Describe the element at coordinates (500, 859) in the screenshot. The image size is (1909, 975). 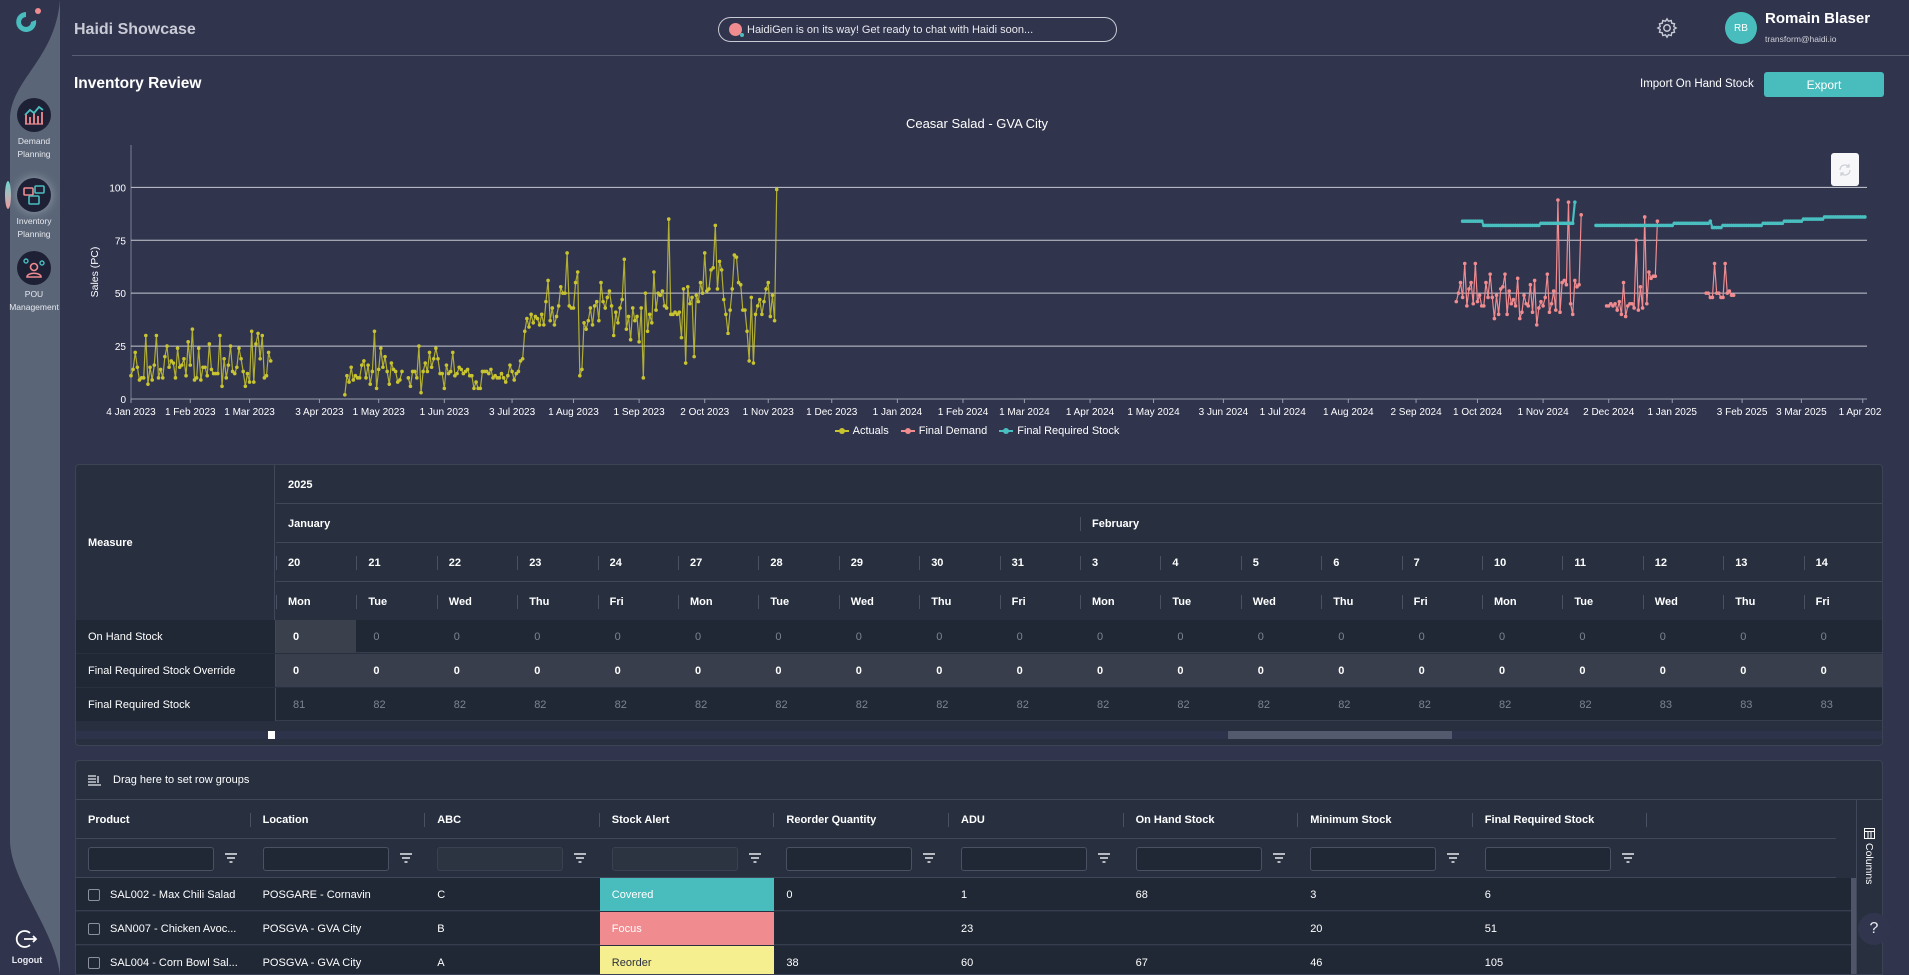
I see `filter-input-abc` at that location.